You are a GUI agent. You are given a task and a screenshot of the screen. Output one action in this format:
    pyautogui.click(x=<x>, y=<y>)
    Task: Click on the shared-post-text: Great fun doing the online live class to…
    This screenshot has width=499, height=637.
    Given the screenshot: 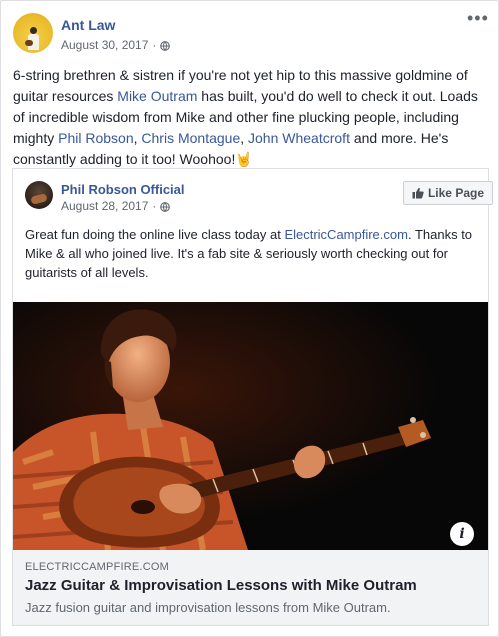 What is the action you would take?
    pyautogui.click(x=249, y=253)
    